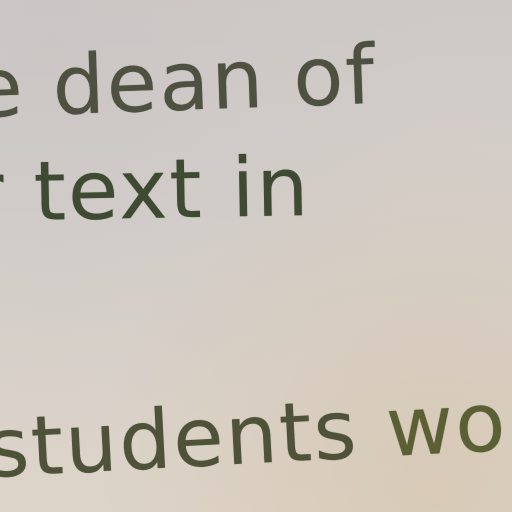 The height and width of the screenshot is (512, 512). I want to click on handwriting-word-would: would, so click(447, 422).